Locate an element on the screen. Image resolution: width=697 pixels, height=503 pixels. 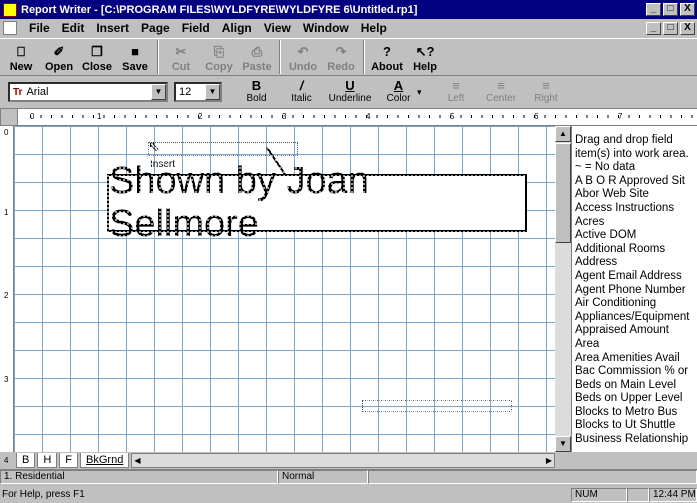
open-button: ✐ Open is located at coordinates (59, 57).